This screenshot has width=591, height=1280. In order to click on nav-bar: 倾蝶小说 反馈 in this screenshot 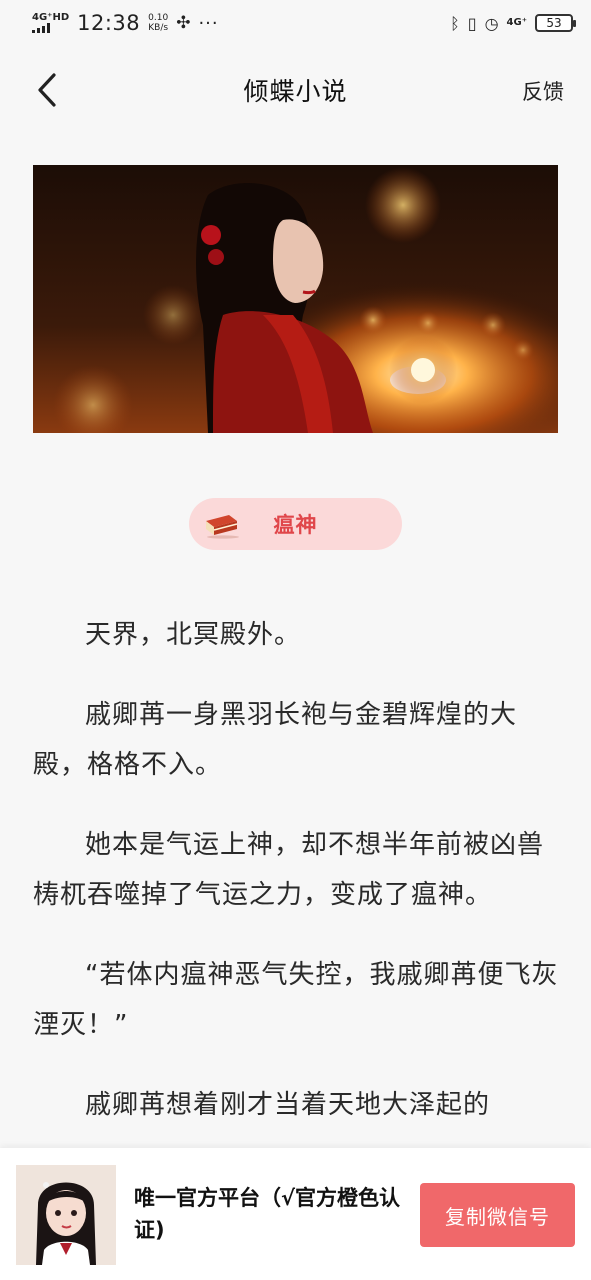, I will do `click(295, 90)`.